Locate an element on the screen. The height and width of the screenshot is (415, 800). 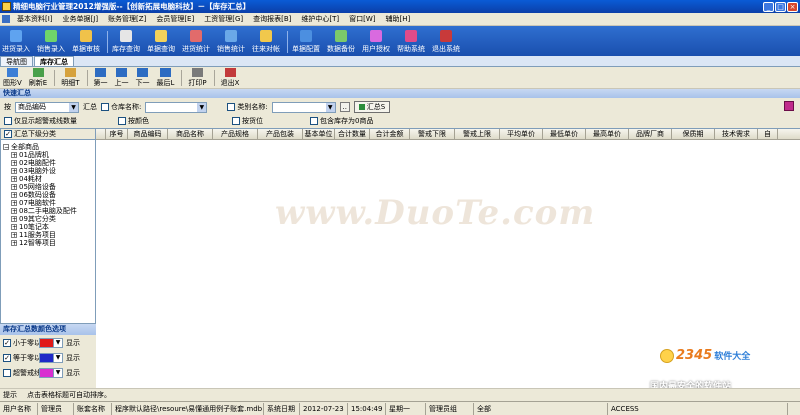
backup-button: 数据备份 is located at coordinates (341, 43).